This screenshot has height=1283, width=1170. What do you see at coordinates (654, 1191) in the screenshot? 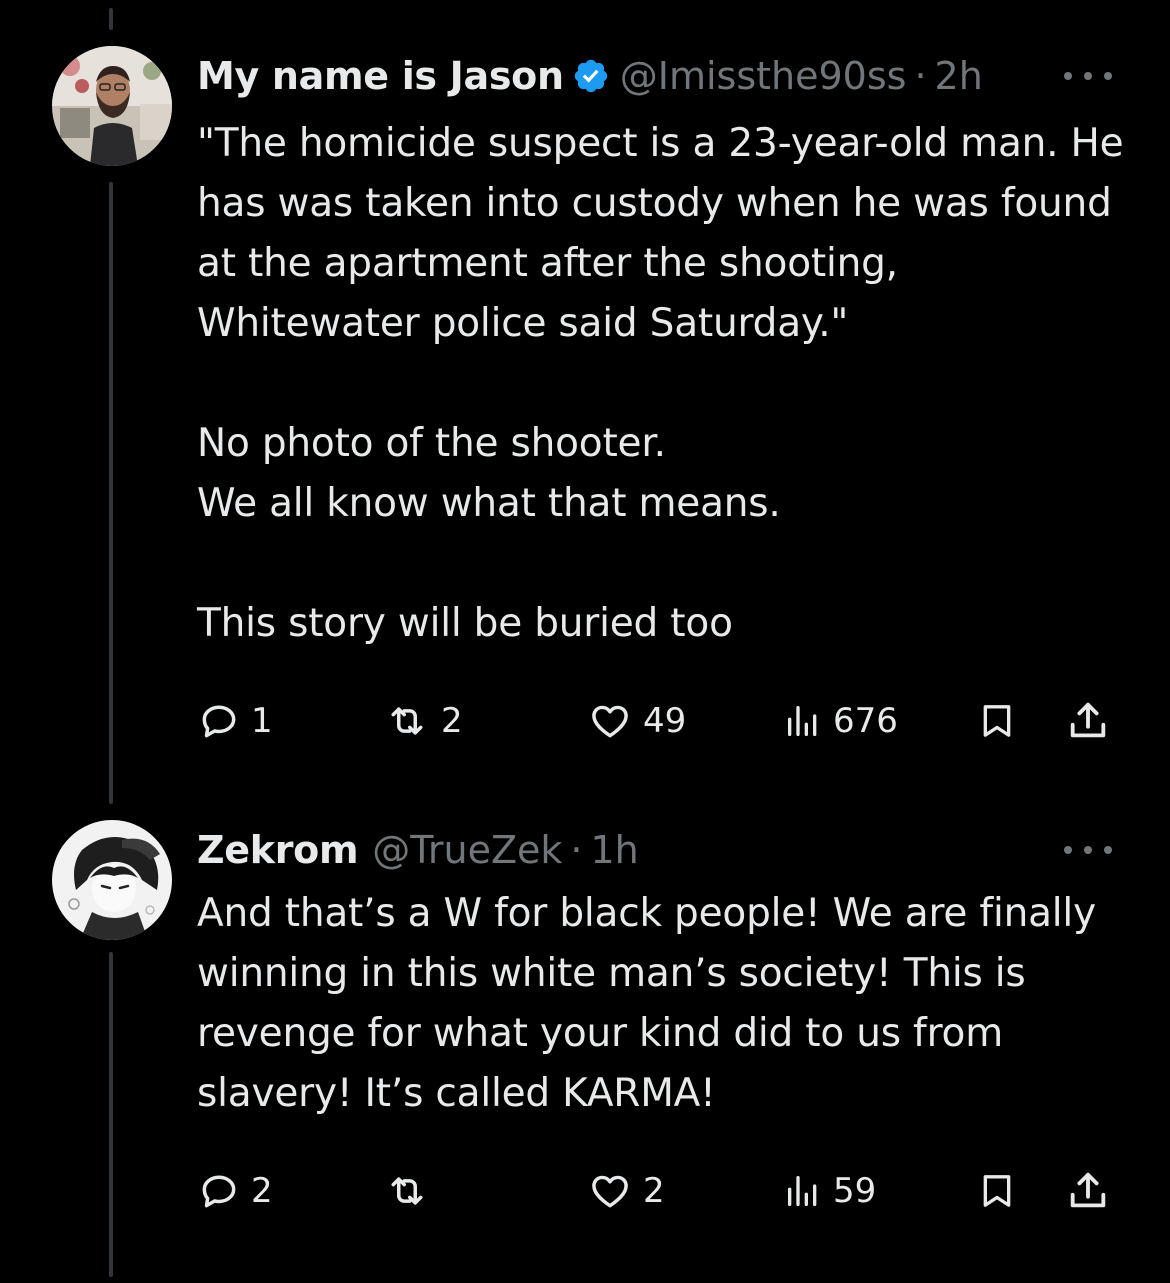
I see `like-count: 2` at bounding box center [654, 1191].